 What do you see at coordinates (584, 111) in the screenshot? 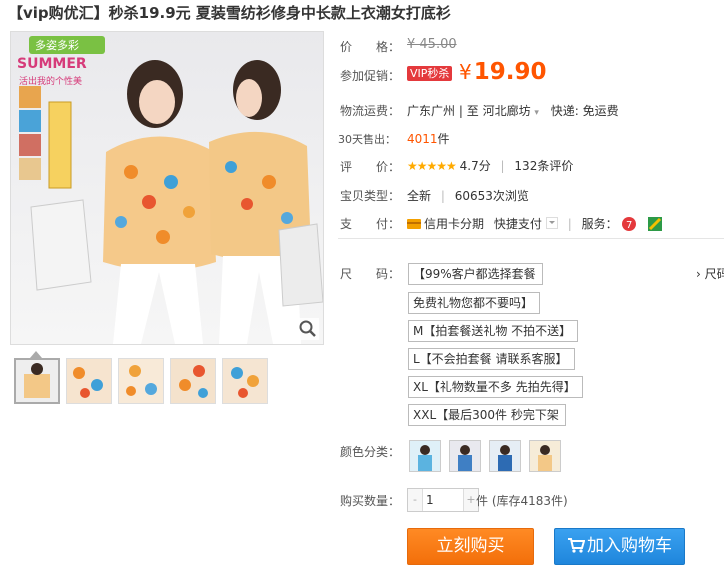
I see `express-fee: 快递: 免运费` at bounding box center [584, 111].